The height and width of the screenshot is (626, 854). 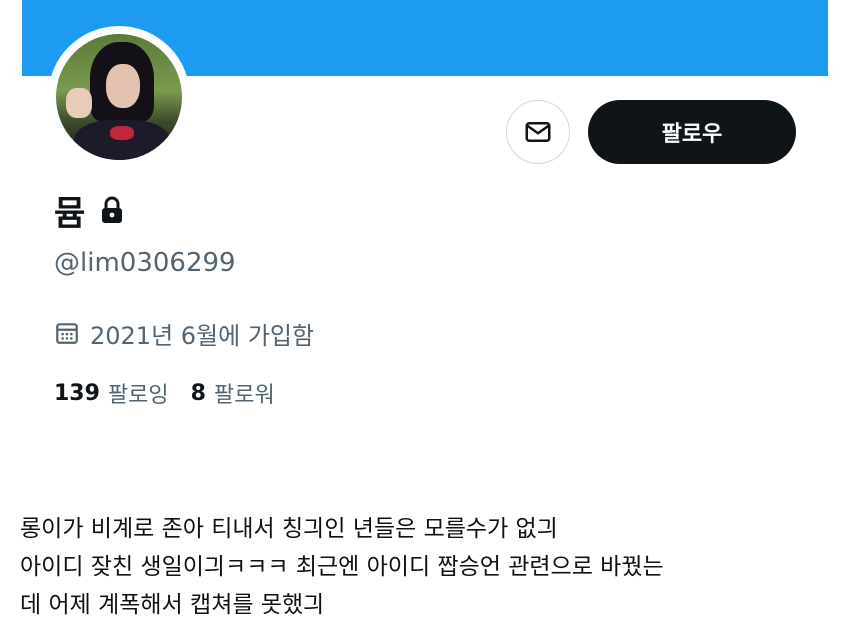 I want to click on joined-text: 2021년 6월에 가입함, so click(x=202, y=335).